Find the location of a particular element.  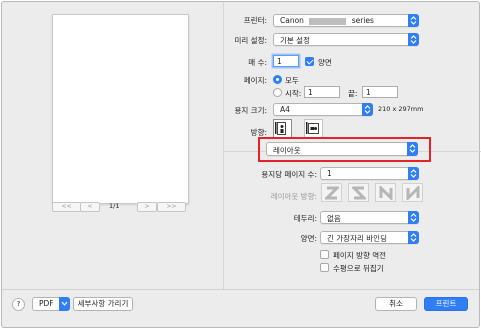

printer-label: 프린터: is located at coordinates (255, 20).